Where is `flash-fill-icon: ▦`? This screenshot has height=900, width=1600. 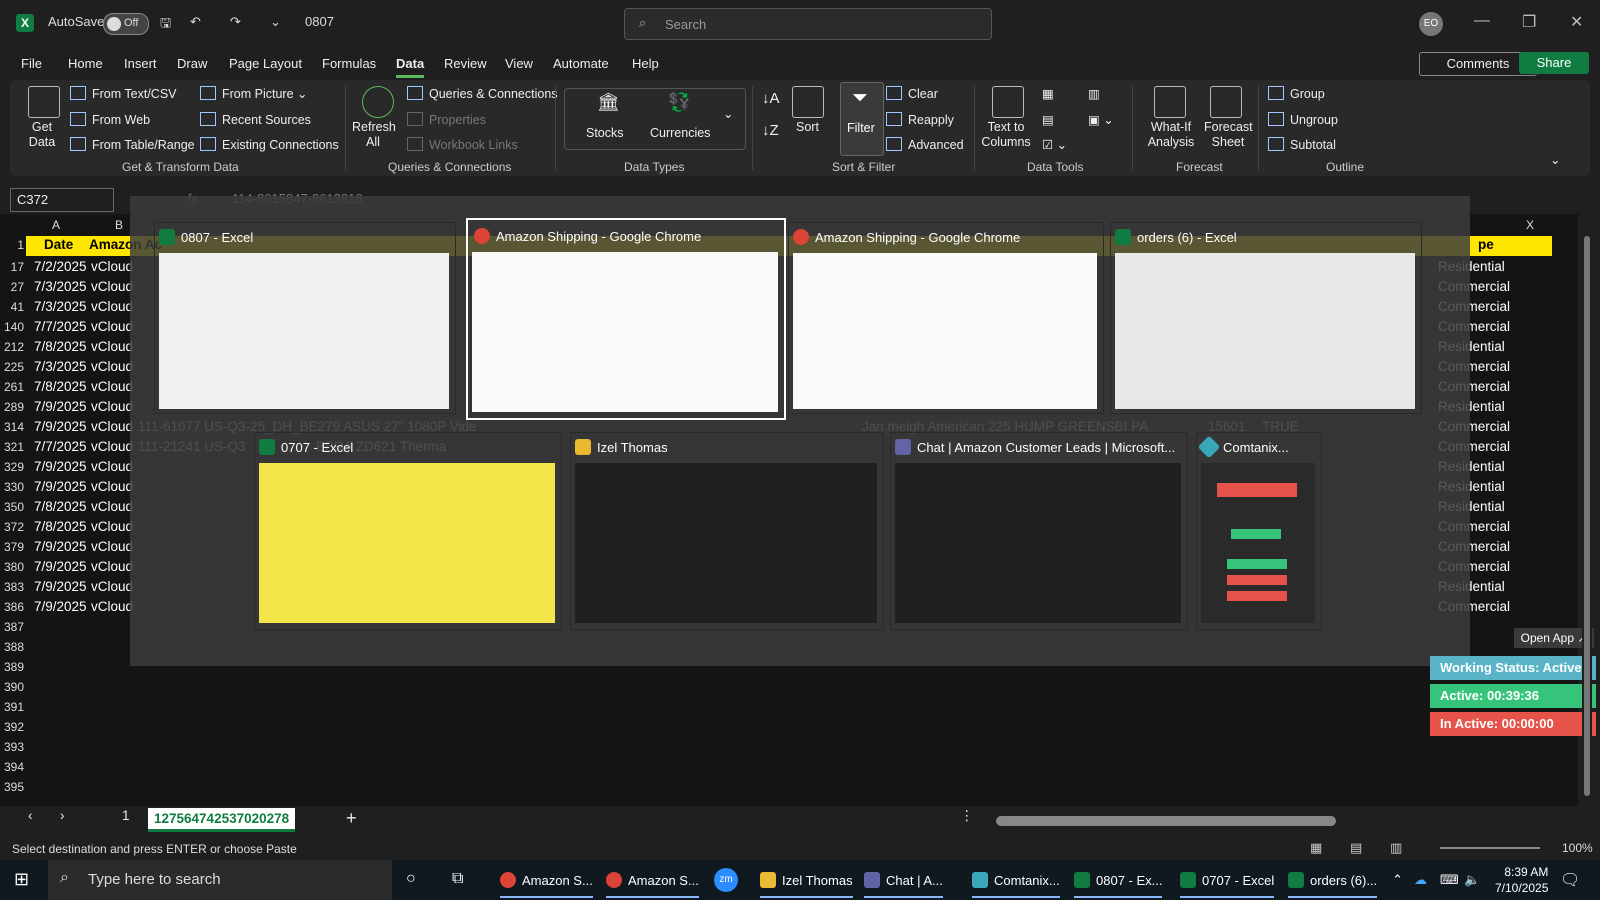 flash-fill-icon: ▦ is located at coordinates (1048, 93).